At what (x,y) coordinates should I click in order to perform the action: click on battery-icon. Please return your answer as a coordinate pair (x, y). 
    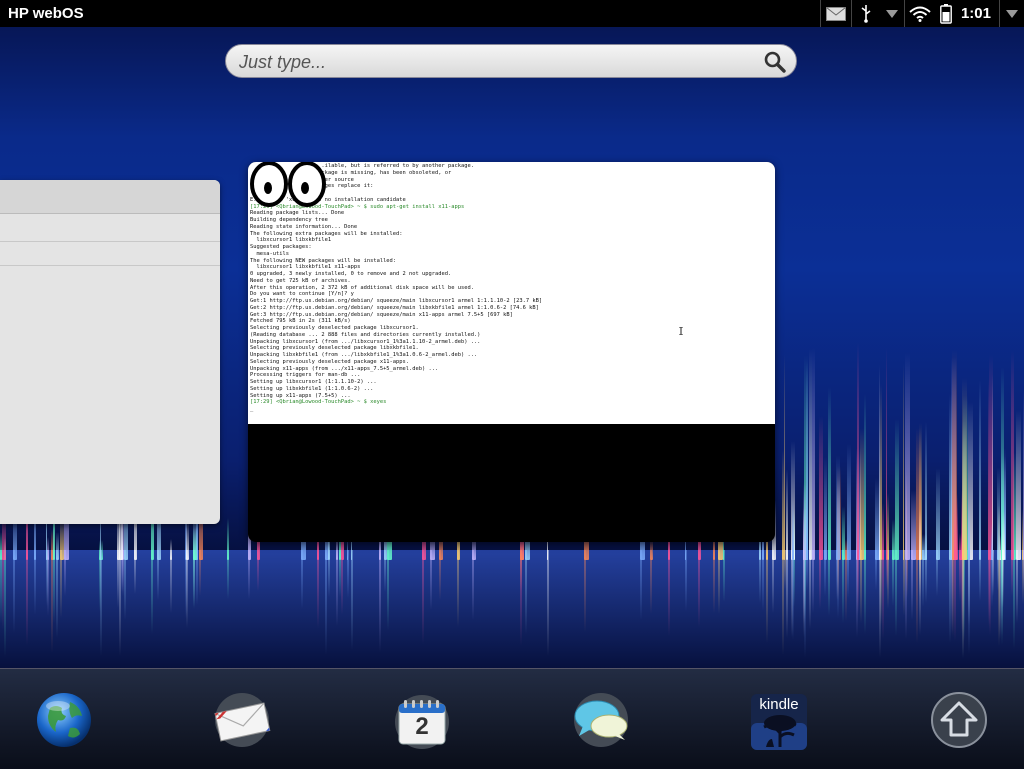
    Looking at the image, I should click on (946, 13).